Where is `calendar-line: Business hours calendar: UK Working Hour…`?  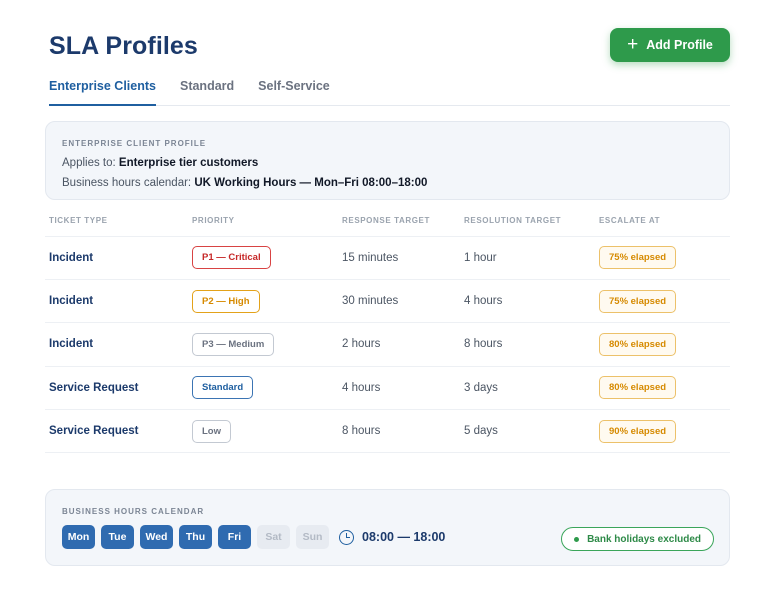
calendar-line: Business hours calendar: UK Working Hour… is located at coordinates (387, 183).